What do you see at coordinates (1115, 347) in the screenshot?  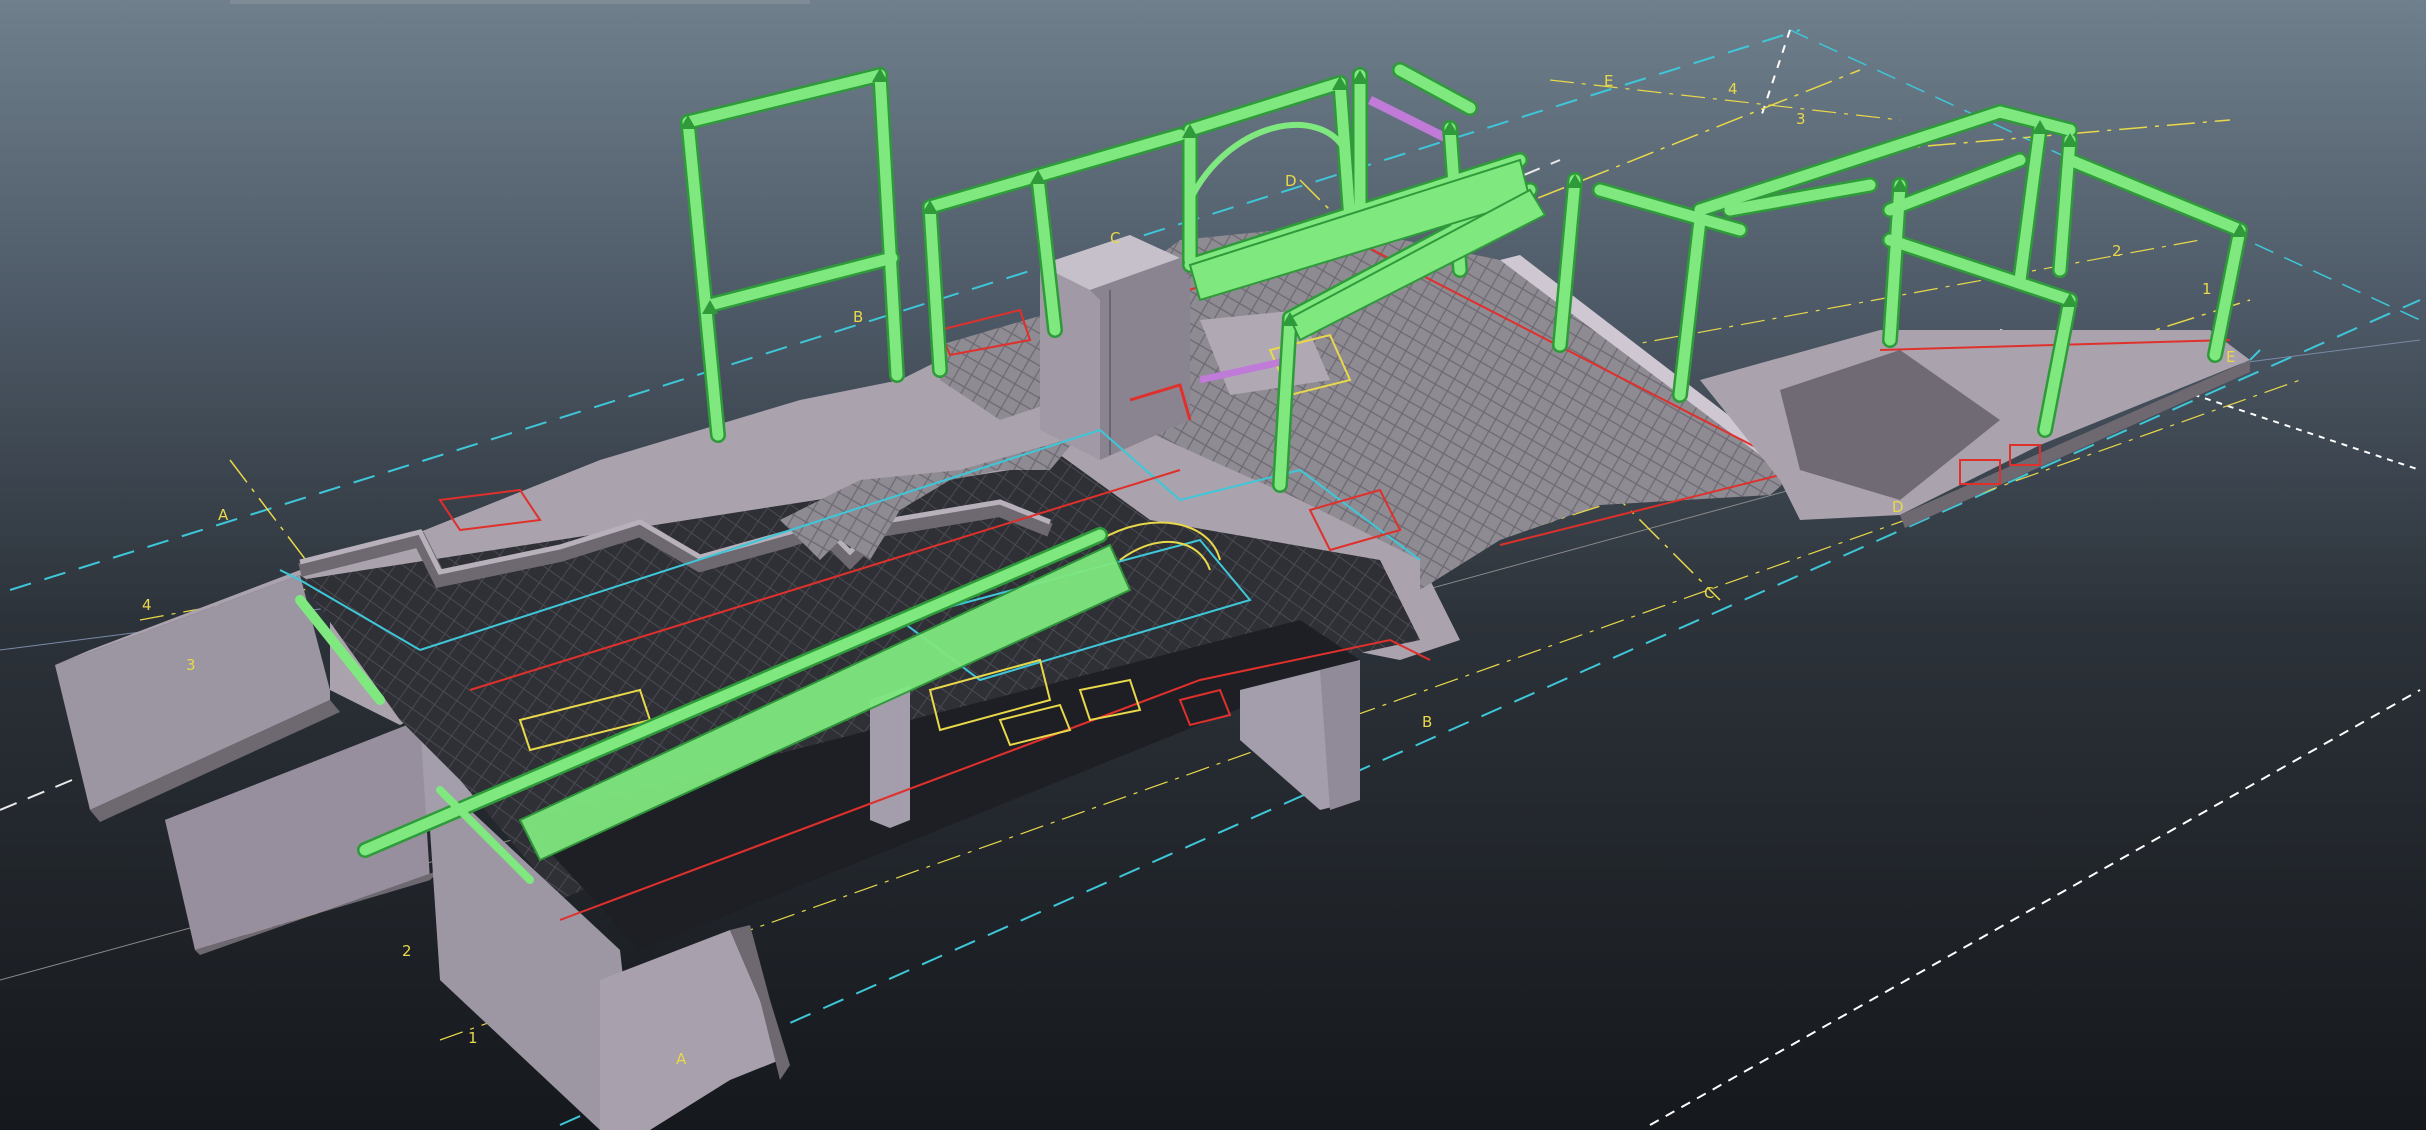 I see `vertical-core-box` at bounding box center [1115, 347].